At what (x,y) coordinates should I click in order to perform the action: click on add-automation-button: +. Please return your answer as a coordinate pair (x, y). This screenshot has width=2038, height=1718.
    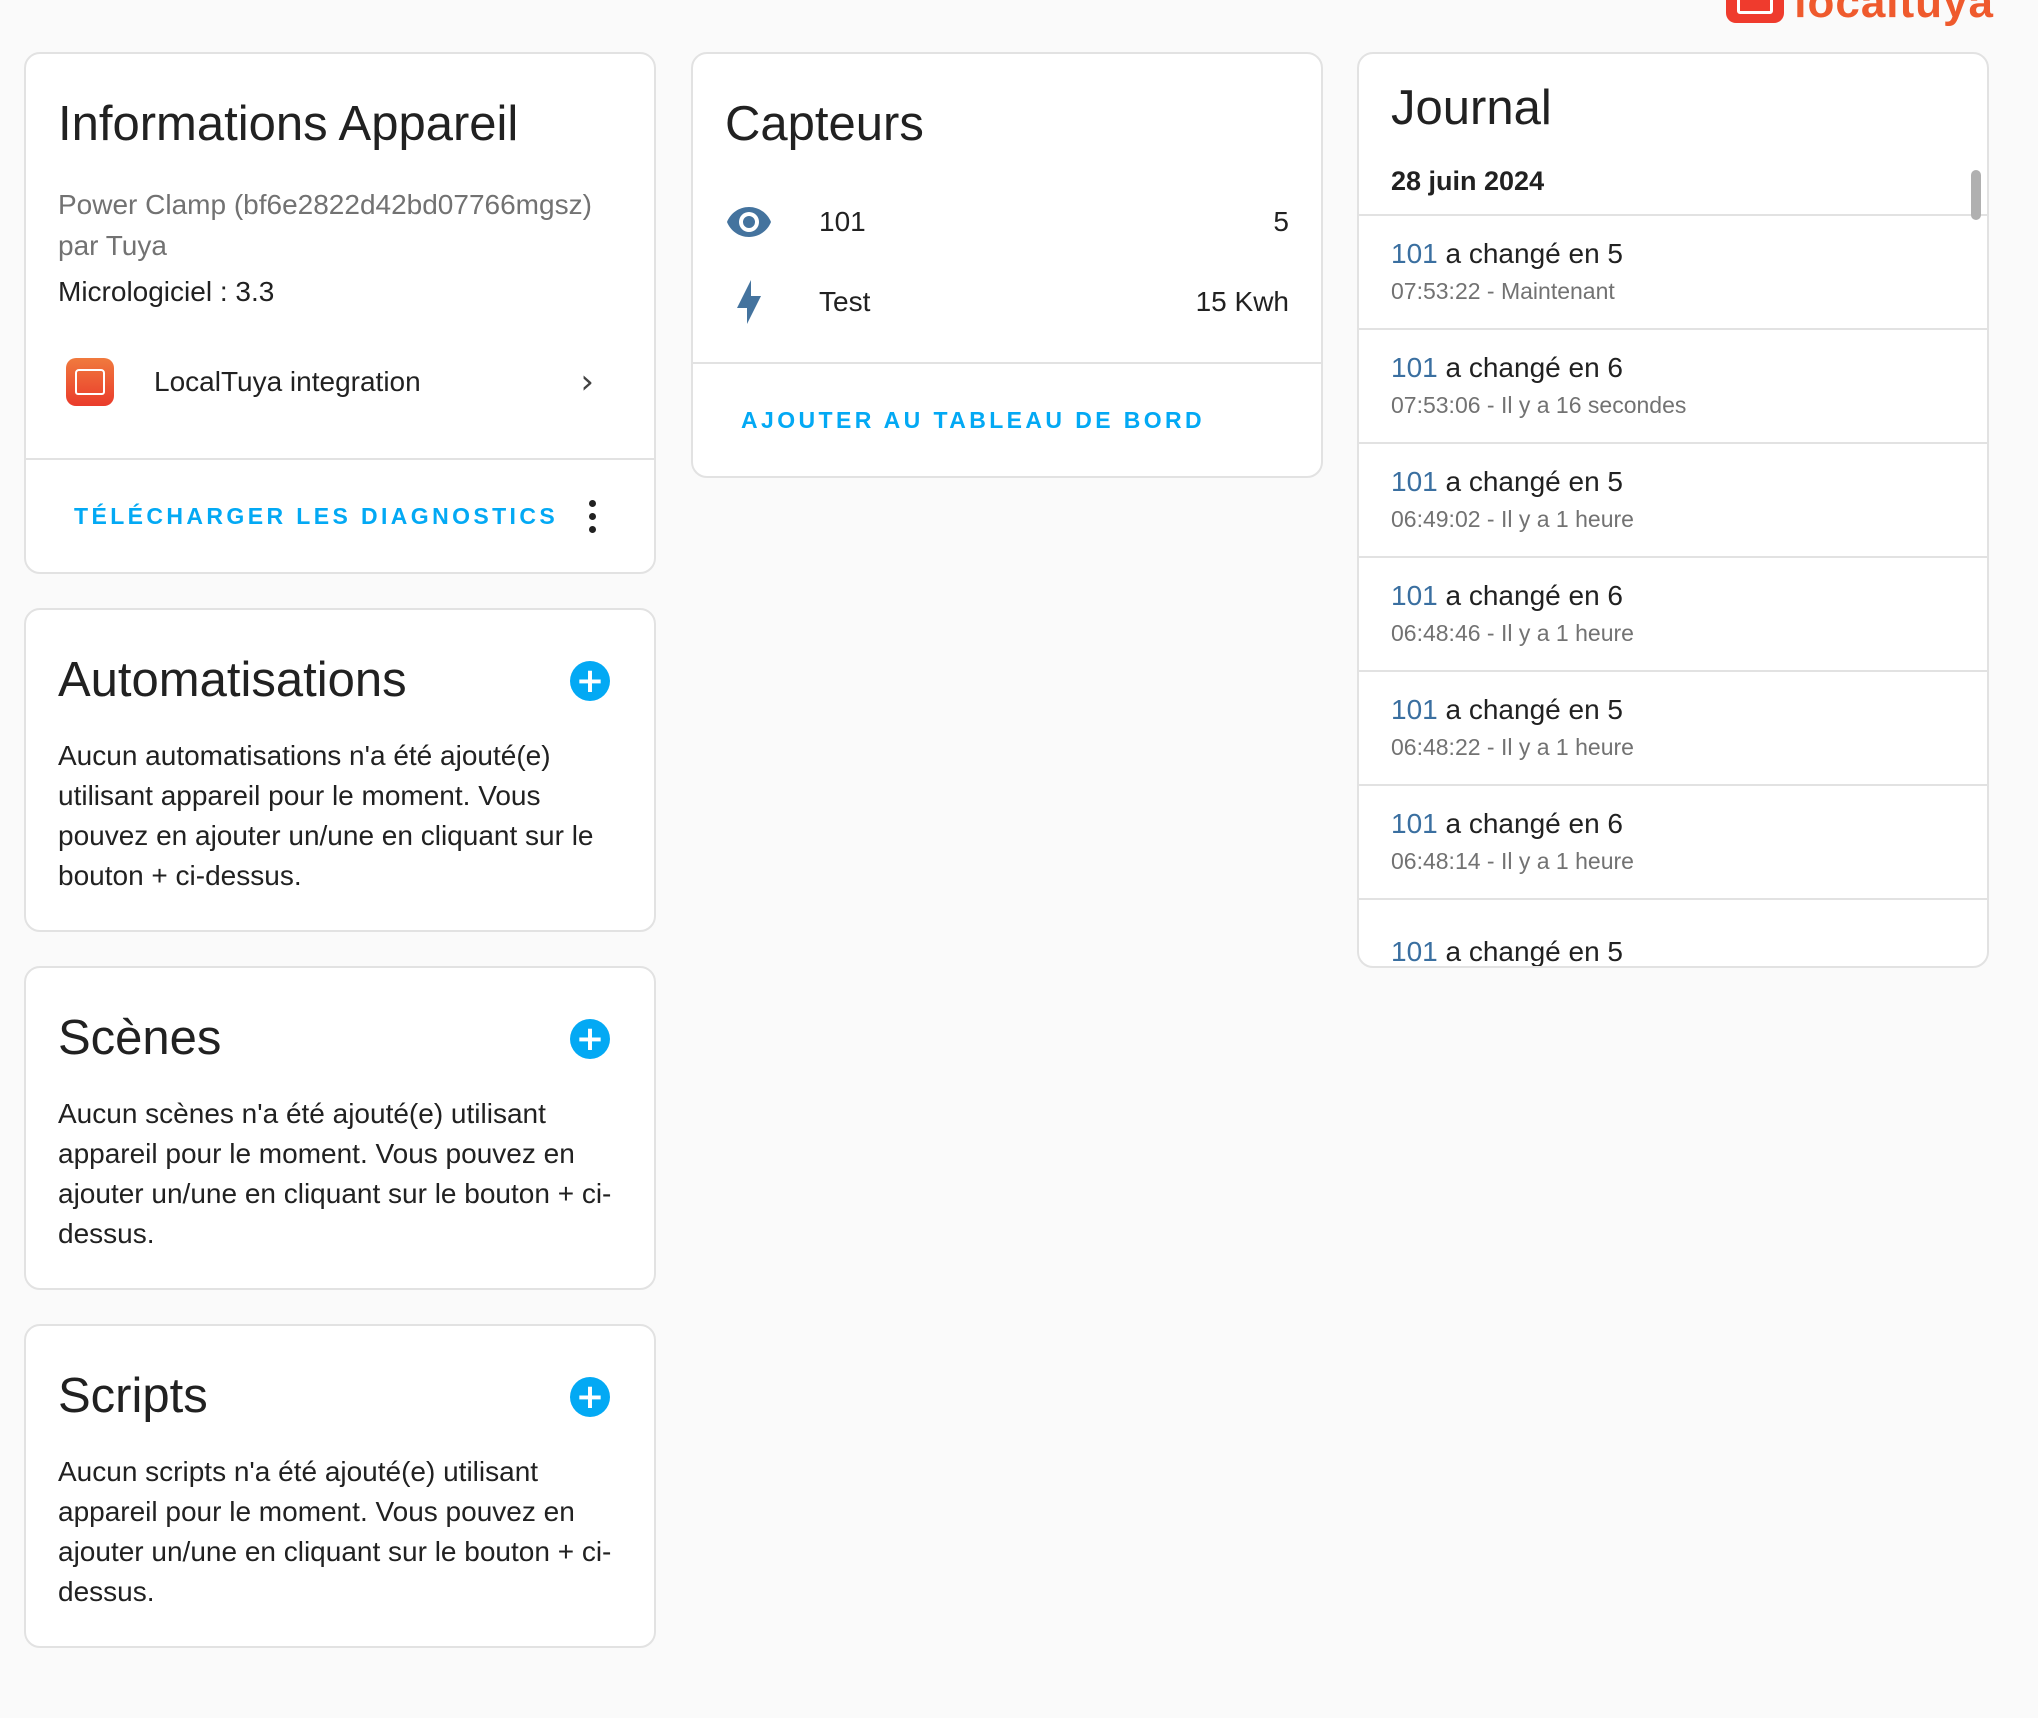
    Looking at the image, I should click on (590, 680).